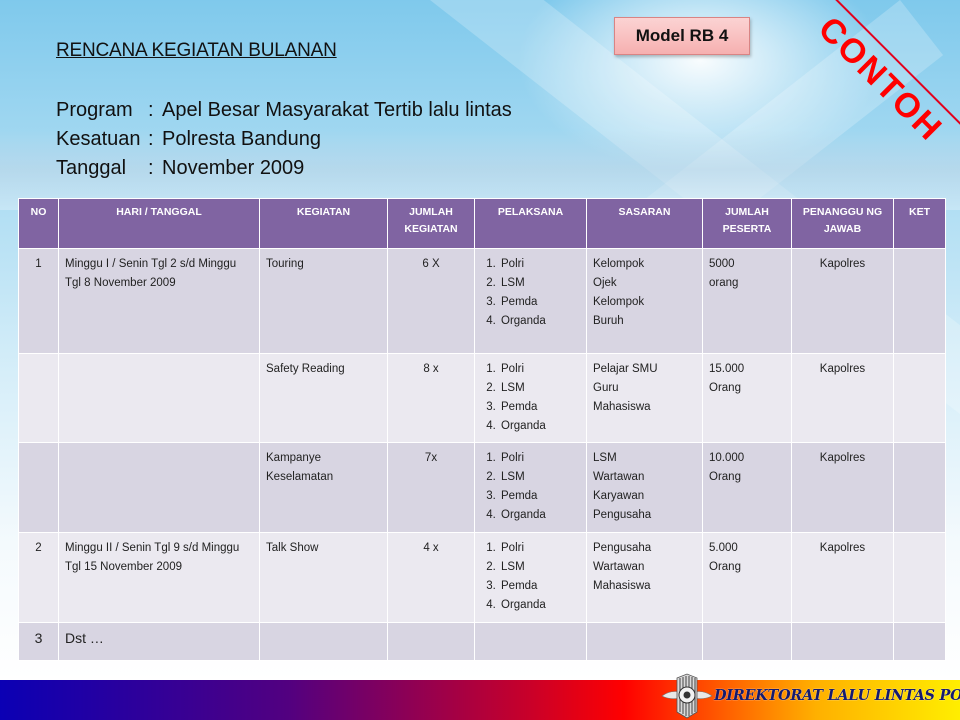 This screenshot has height=720, width=960. I want to click on cell-jumlah-peserta: 5.000 Orang, so click(747, 577).